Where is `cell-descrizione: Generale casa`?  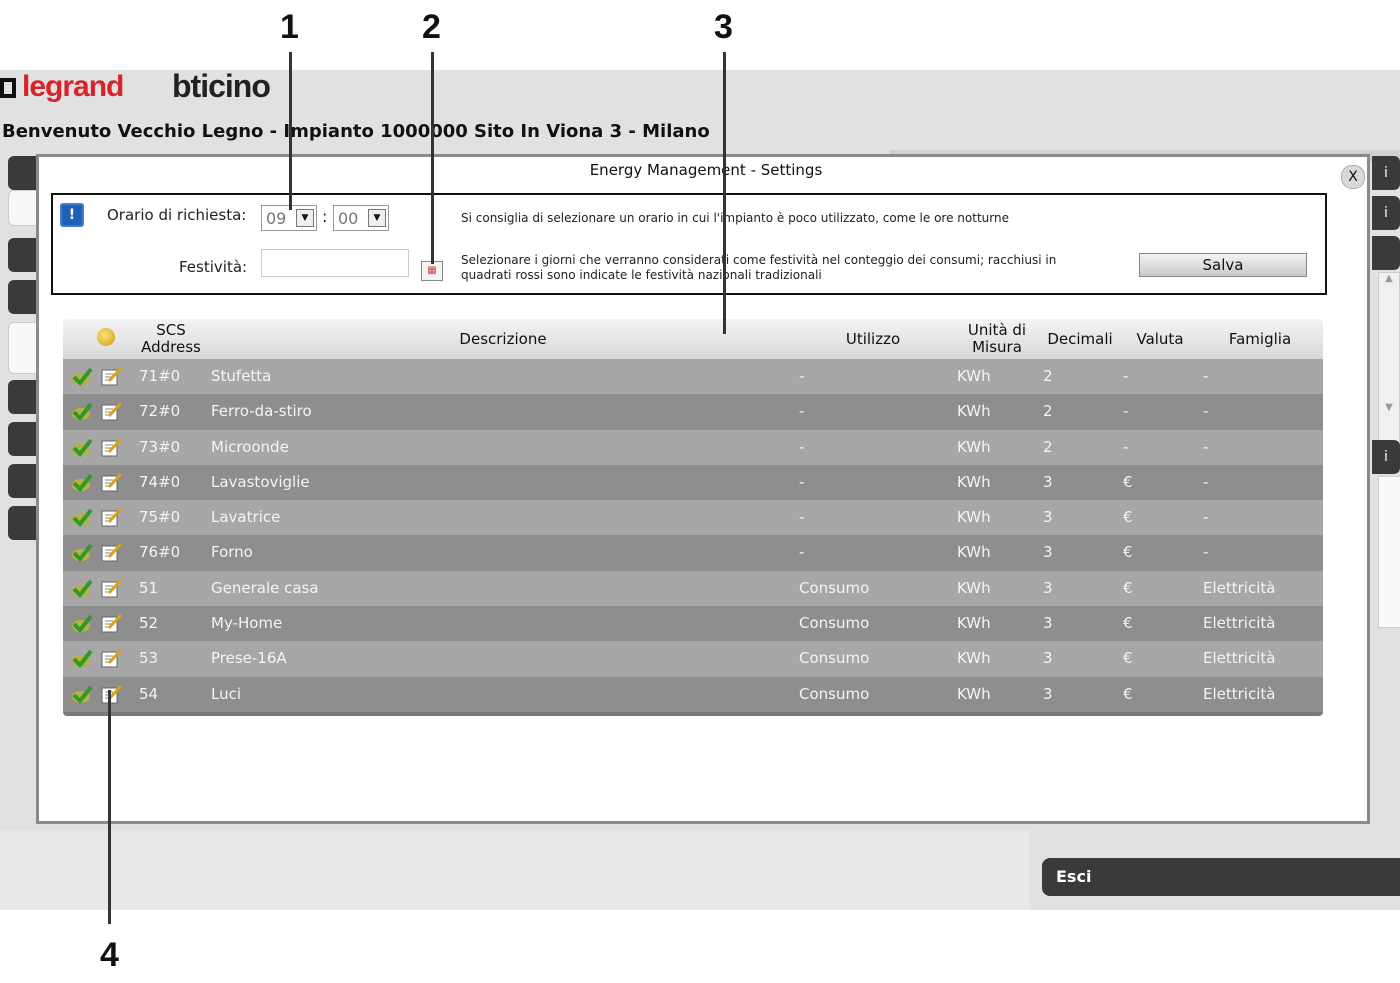
cell-descrizione: Generale casa is located at coordinates (265, 587).